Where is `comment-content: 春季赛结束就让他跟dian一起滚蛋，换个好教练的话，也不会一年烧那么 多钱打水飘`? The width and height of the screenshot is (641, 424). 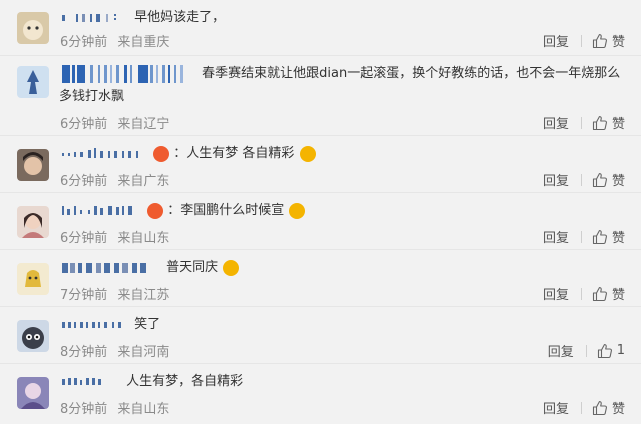
comment-content: 春季赛结束就让他跟dian一起滚蛋，换个好教练的话，也不会一年烧那么 多钱打水飘 is located at coordinates (342, 85).